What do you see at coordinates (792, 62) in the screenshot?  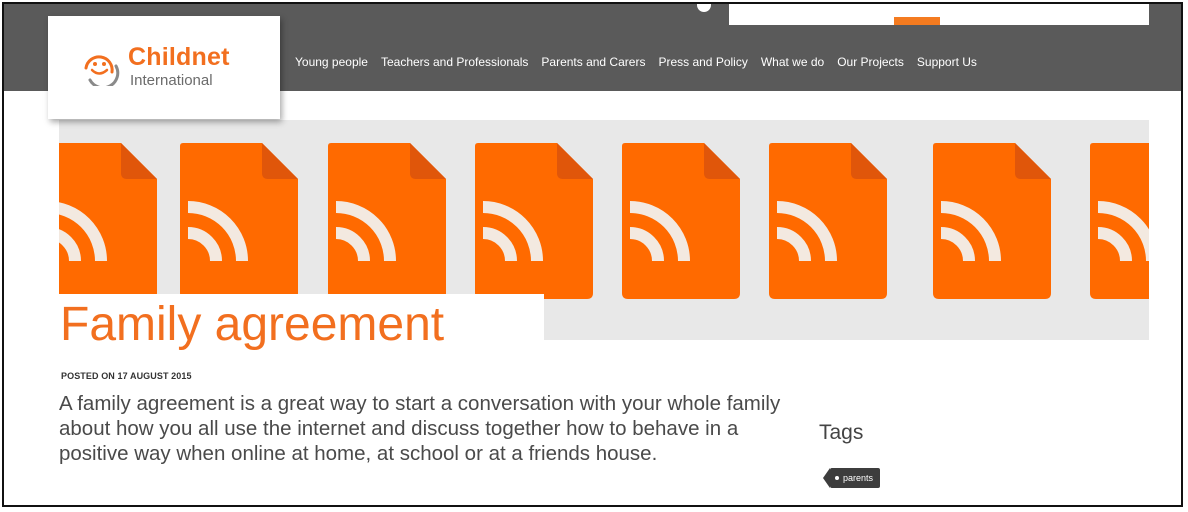 I see `nav-item-what-we-do: What we do` at bounding box center [792, 62].